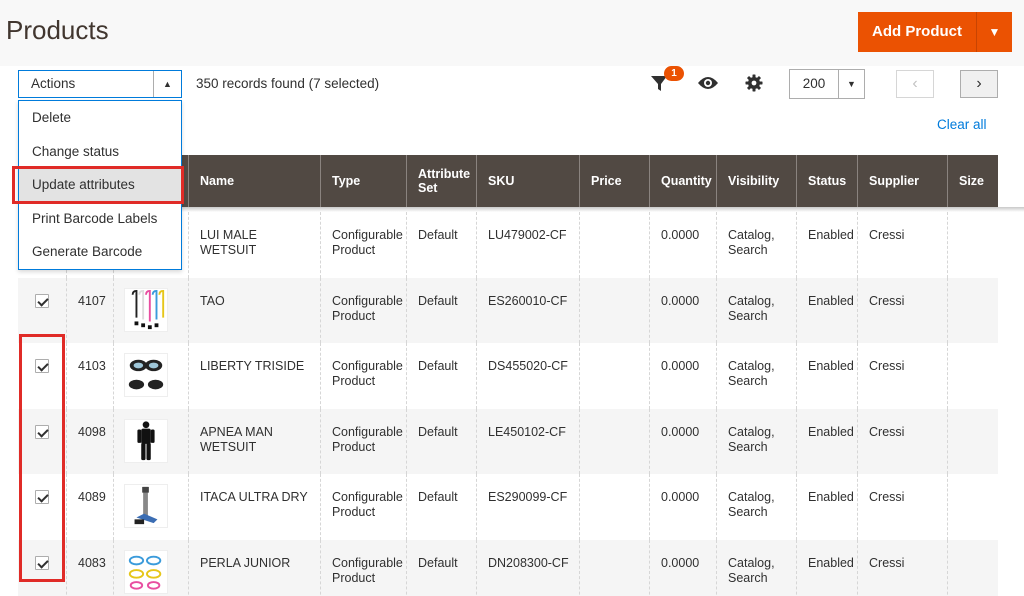  What do you see at coordinates (254, 441) in the screenshot?
I see `product-name-cell: APNEA MAN WETSUIT` at bounding box center [254, 441].